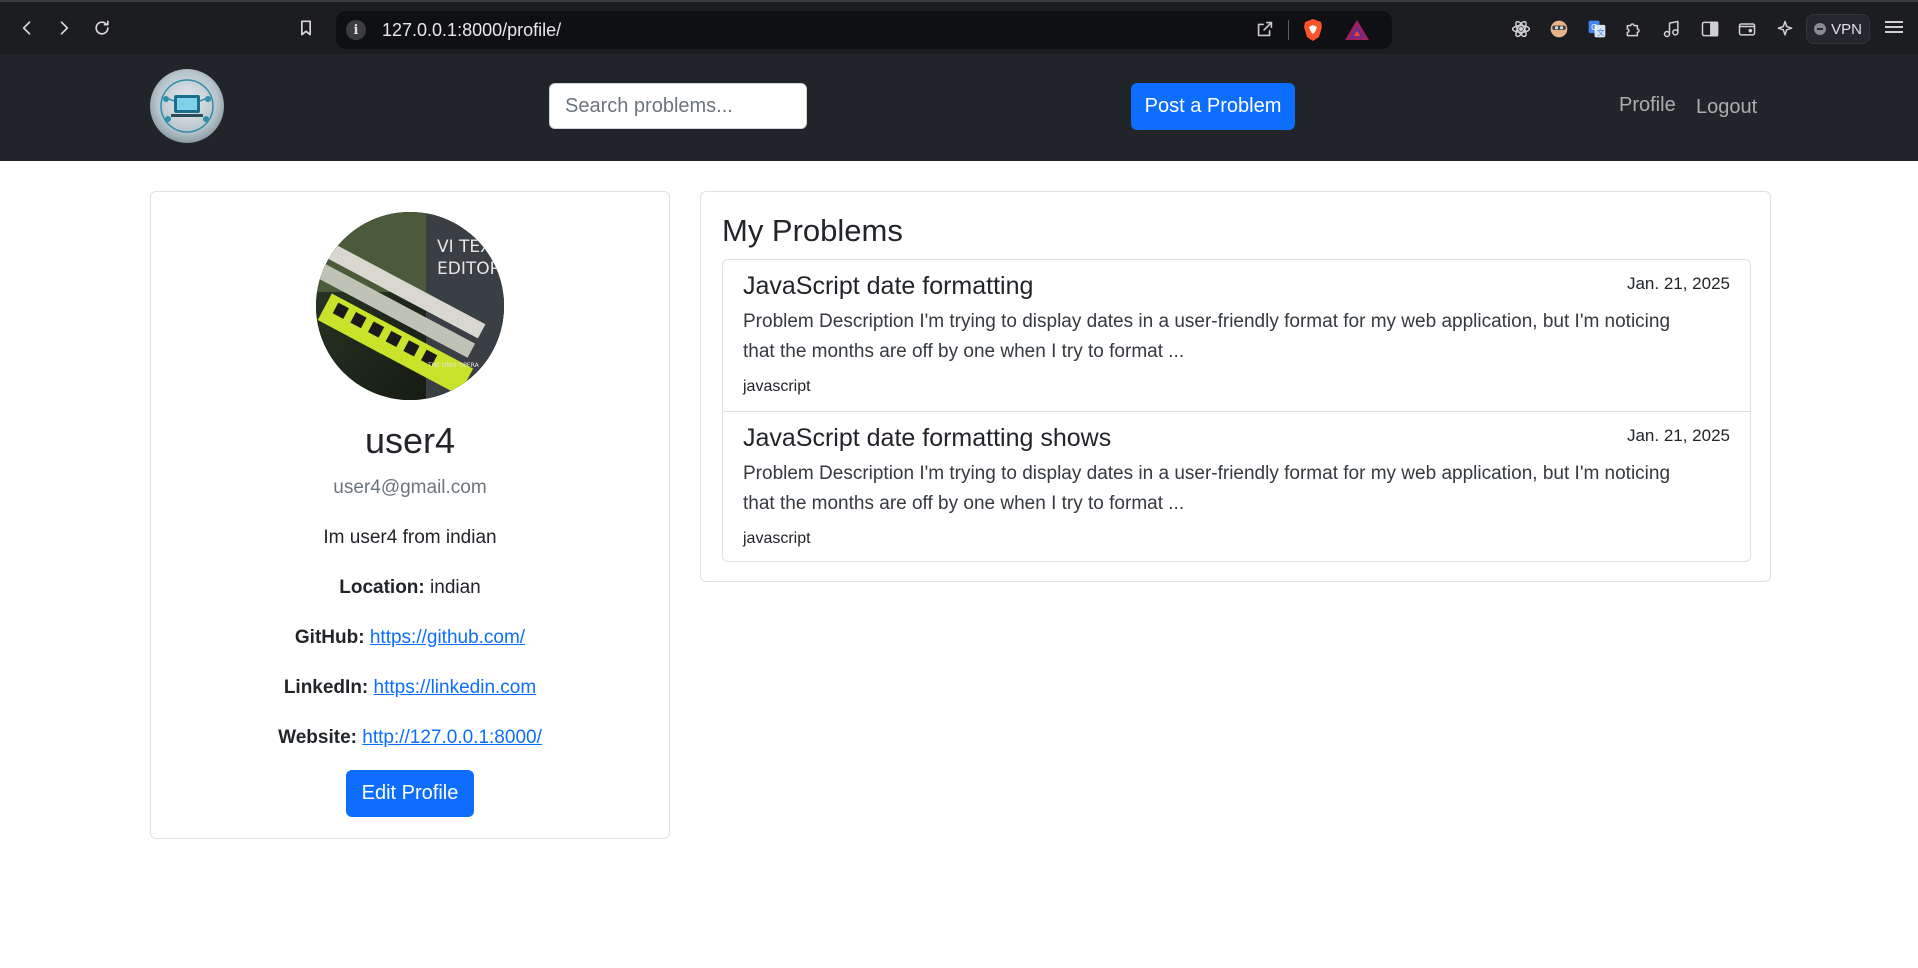 The width and height of the screenshot is (1918, 968). I want to click on location-label: Location:, so click(382, 587).